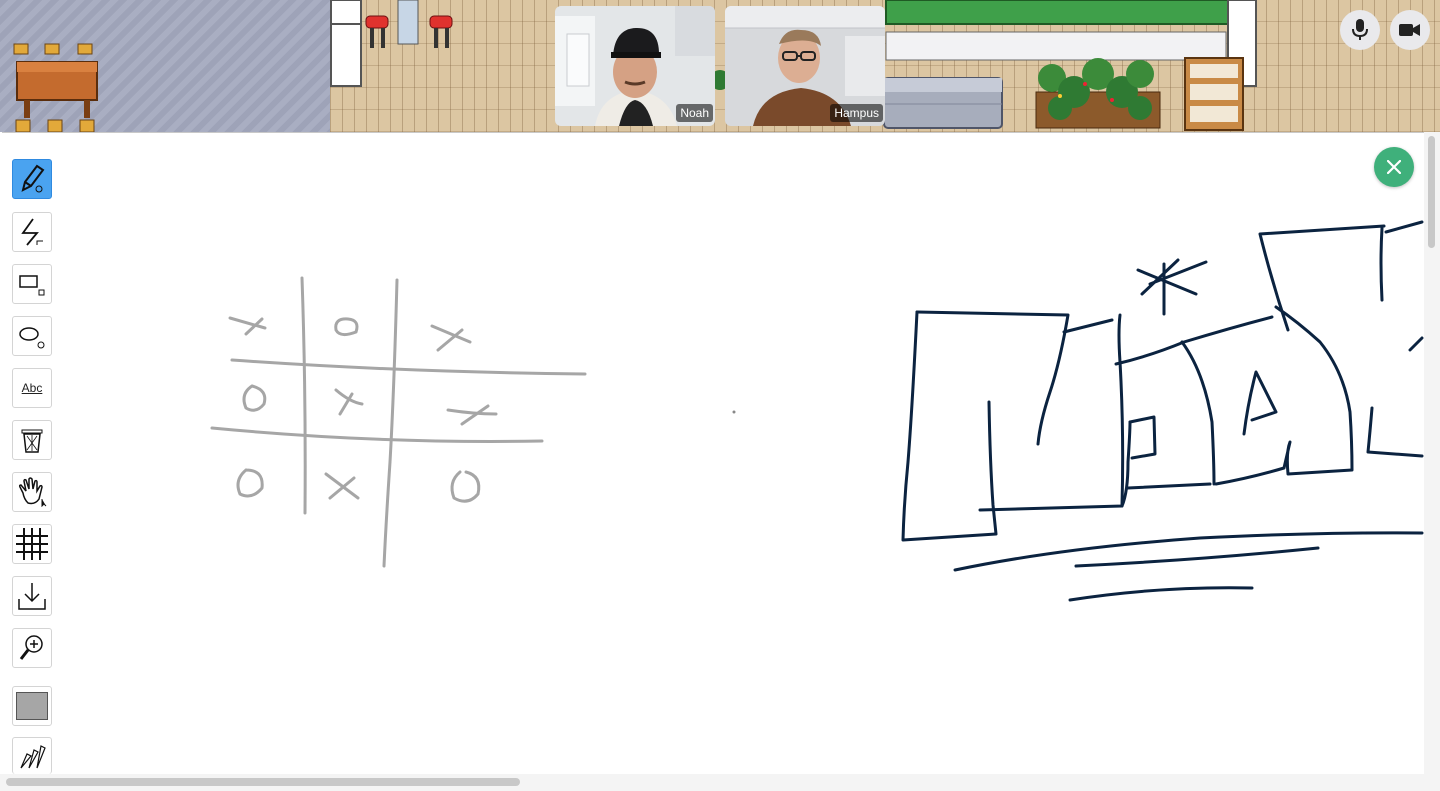  Describe the element at coordinates (1431, 192) in the screenshot. I see `vertical-scroll-thumb` at that location.